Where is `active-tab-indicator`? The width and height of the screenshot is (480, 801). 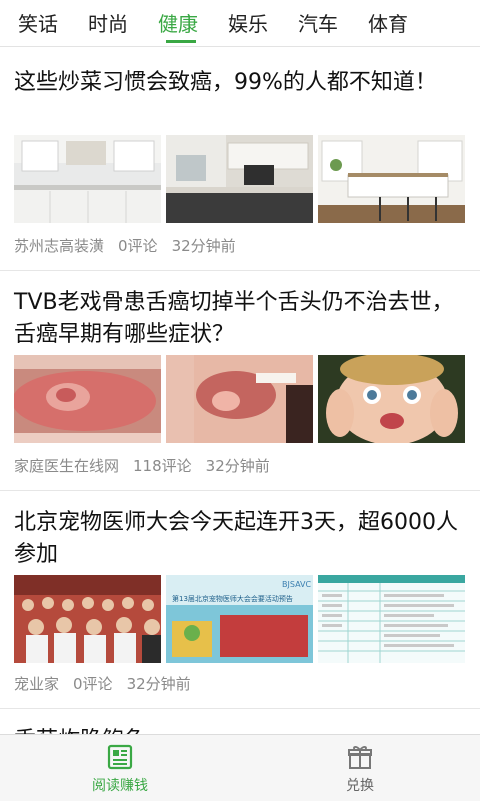
active-tab-indicator is located at coordinates (181, 41).